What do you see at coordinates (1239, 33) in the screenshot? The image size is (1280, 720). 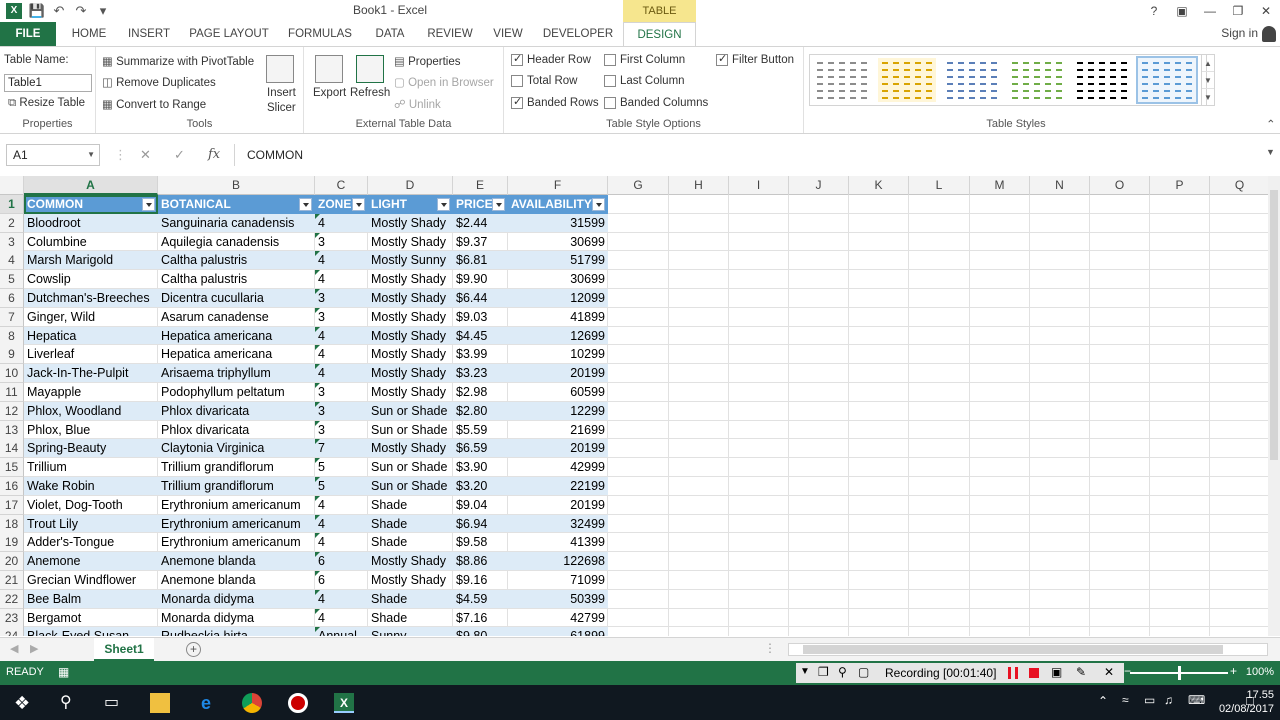 I see `sign-in-link: Sign in` at bounding box center [1239, 33].